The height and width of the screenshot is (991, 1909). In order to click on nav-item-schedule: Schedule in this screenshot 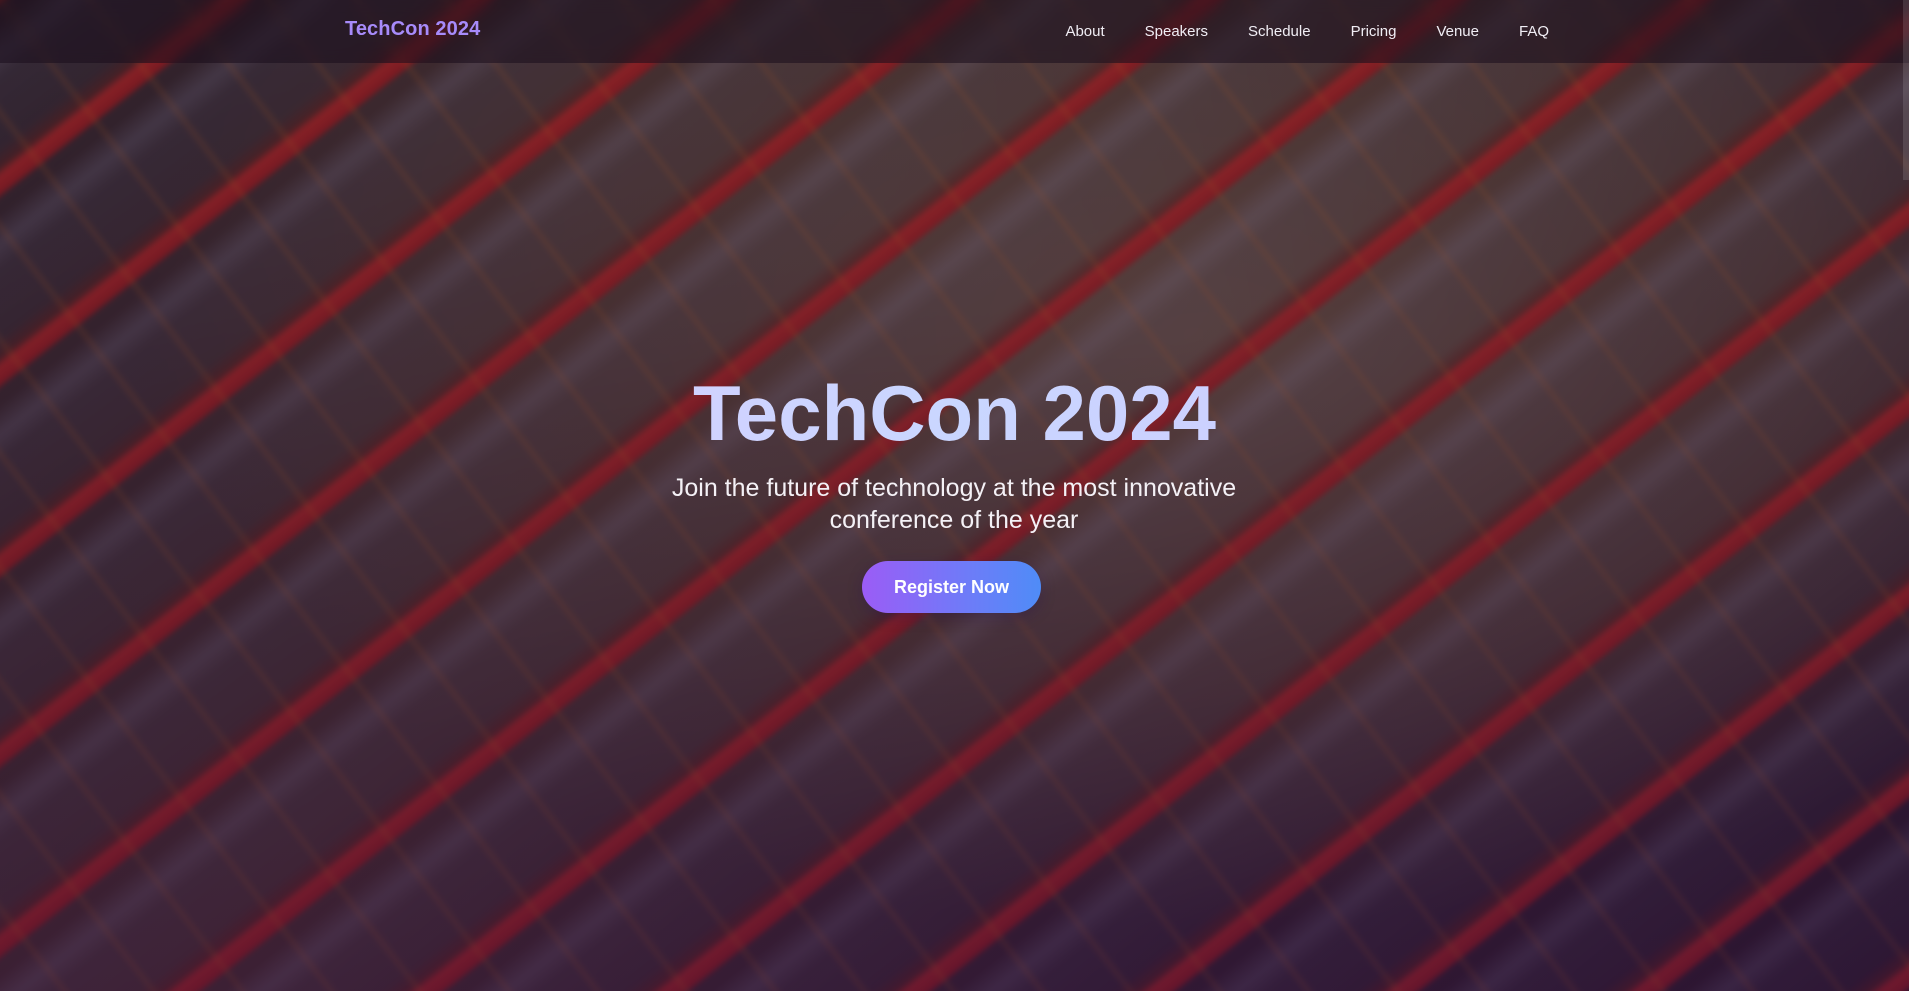, I will do `click(1279, 32)`.